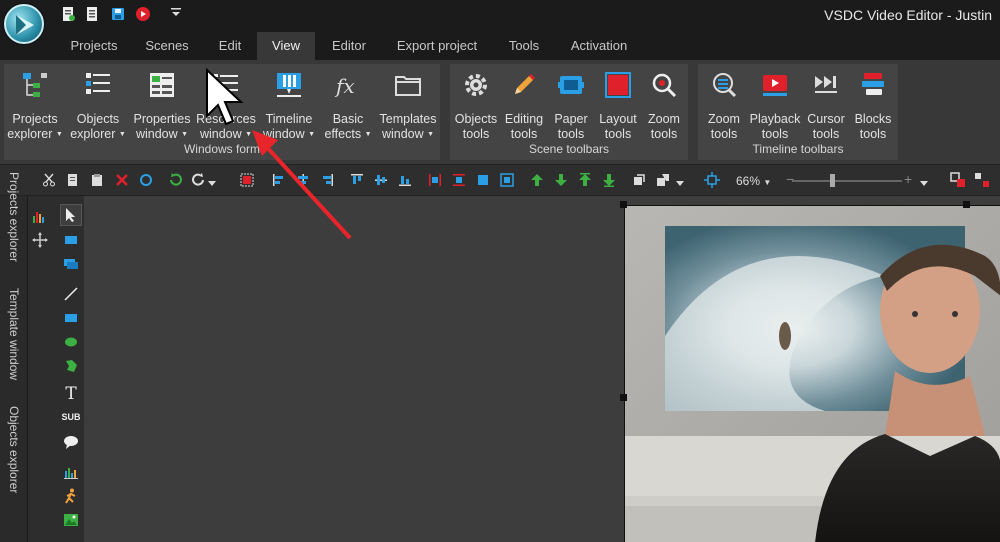 This screenshot has height=542, width=1000. Describe the element at coordinates (71, 342) in the screenshot. I see `ellipse-tool-icon` at that location.